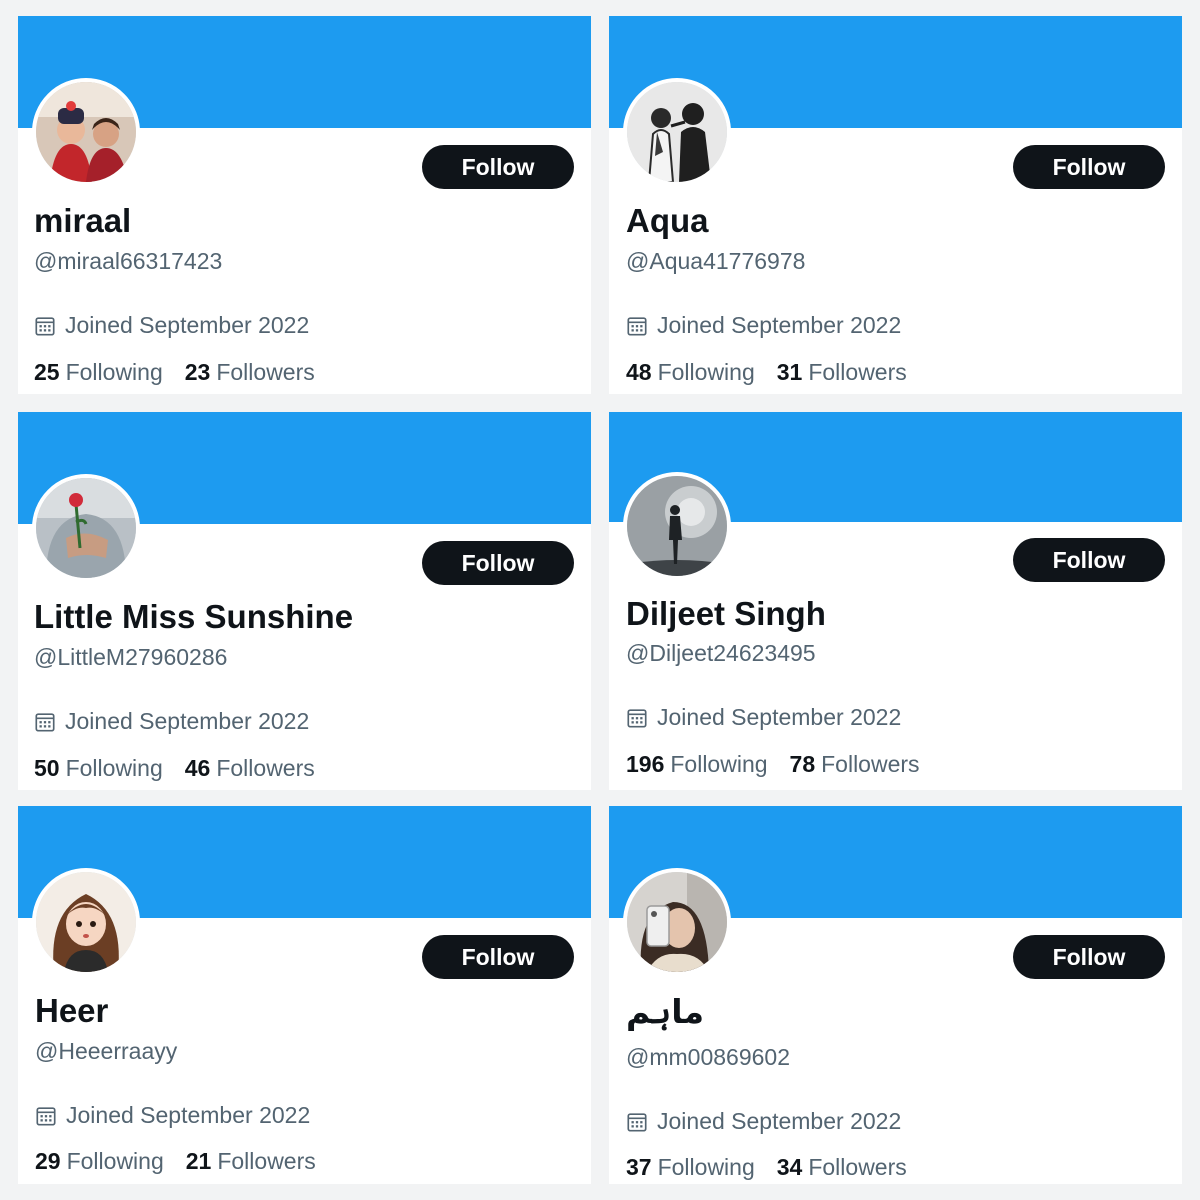 The width and height of the screenshot is (1200, 1200). I want to click on following-link: 50 Following, so click(98, 768).